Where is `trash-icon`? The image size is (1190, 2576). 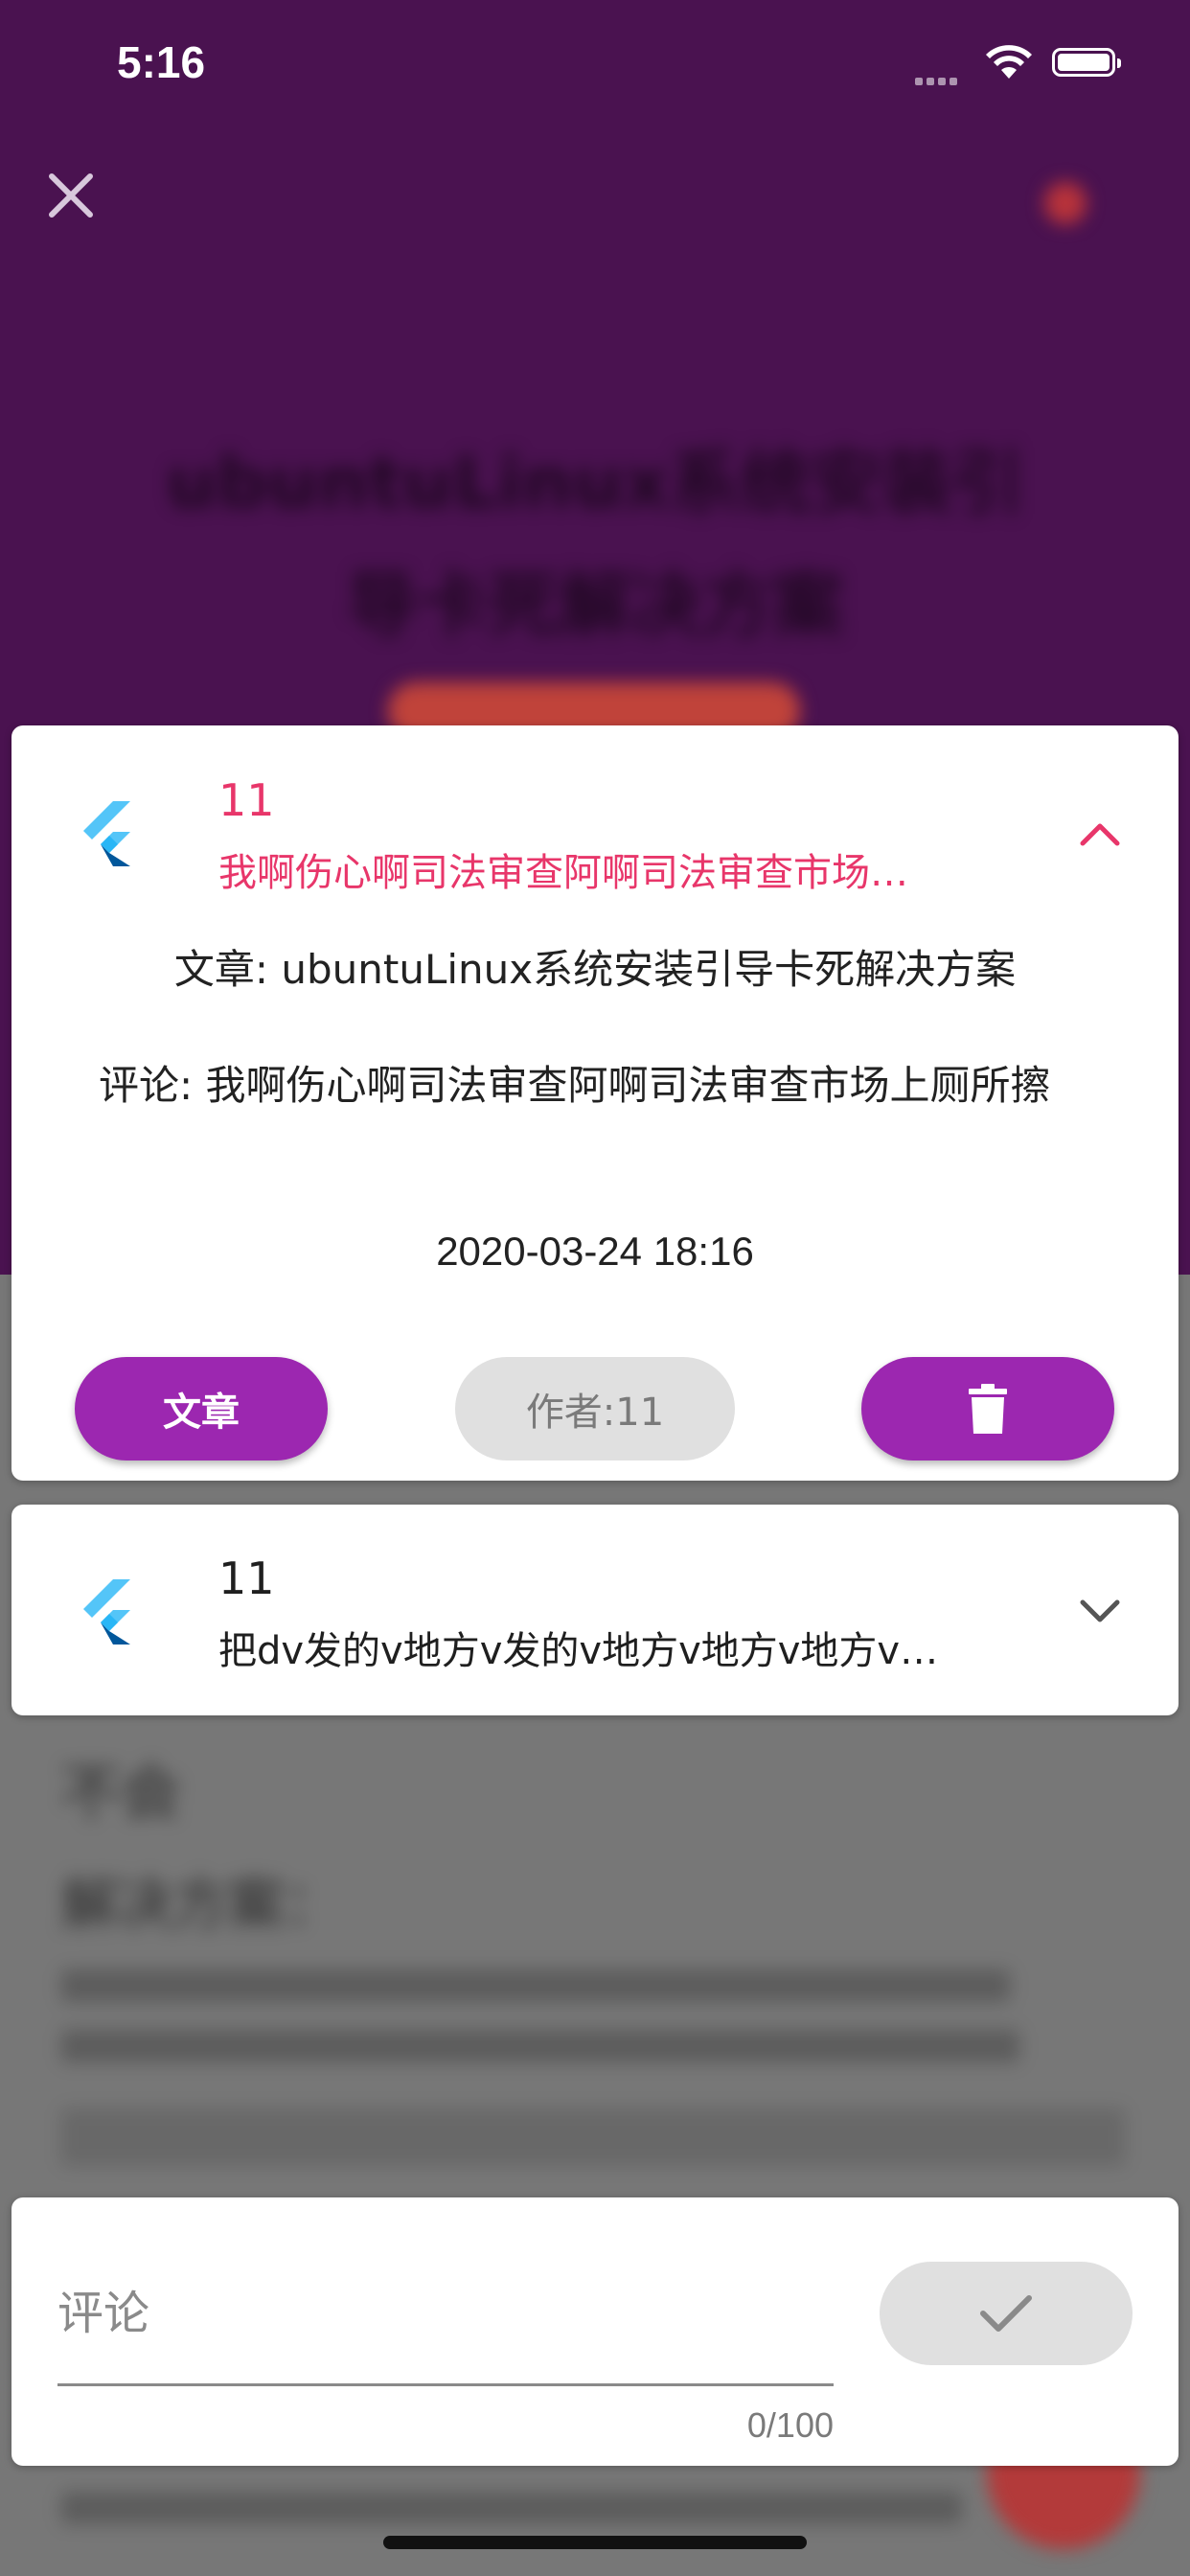 trash-icon is located at coordinates (988, 1409).